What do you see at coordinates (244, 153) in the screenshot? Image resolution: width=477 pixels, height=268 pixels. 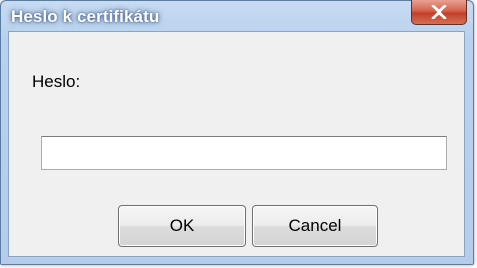 I see `password-input` at bounding box center [244, 153].